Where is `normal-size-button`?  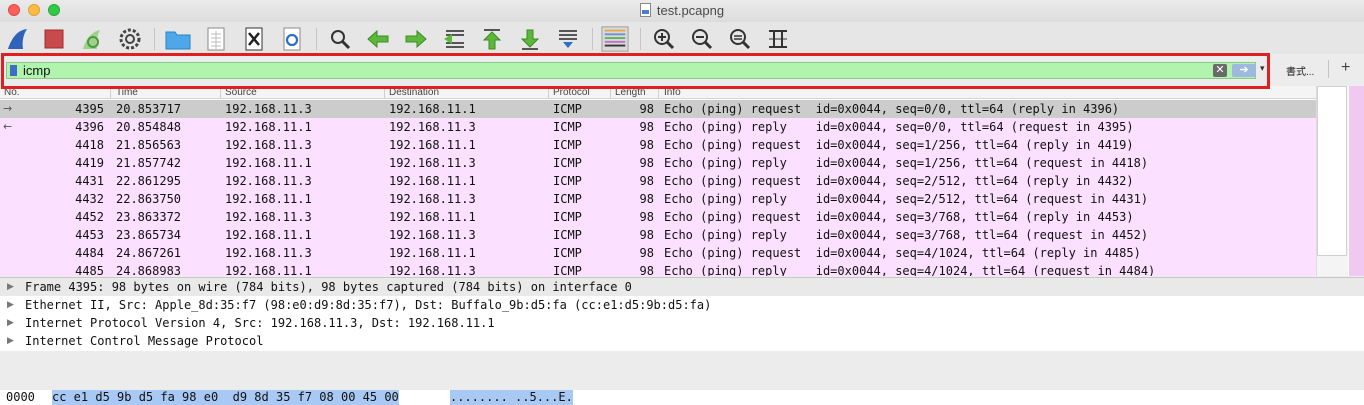
normal-size-button is located at coordinates (740, 39).